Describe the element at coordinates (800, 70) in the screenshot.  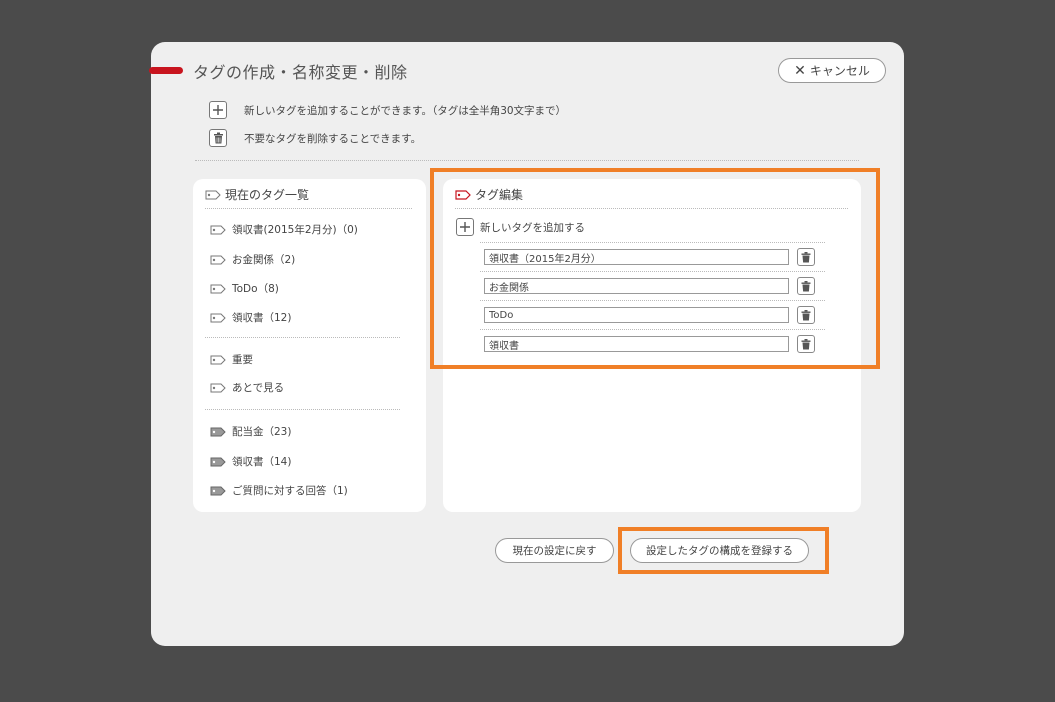
I see `close-icon: ✕` at that location.